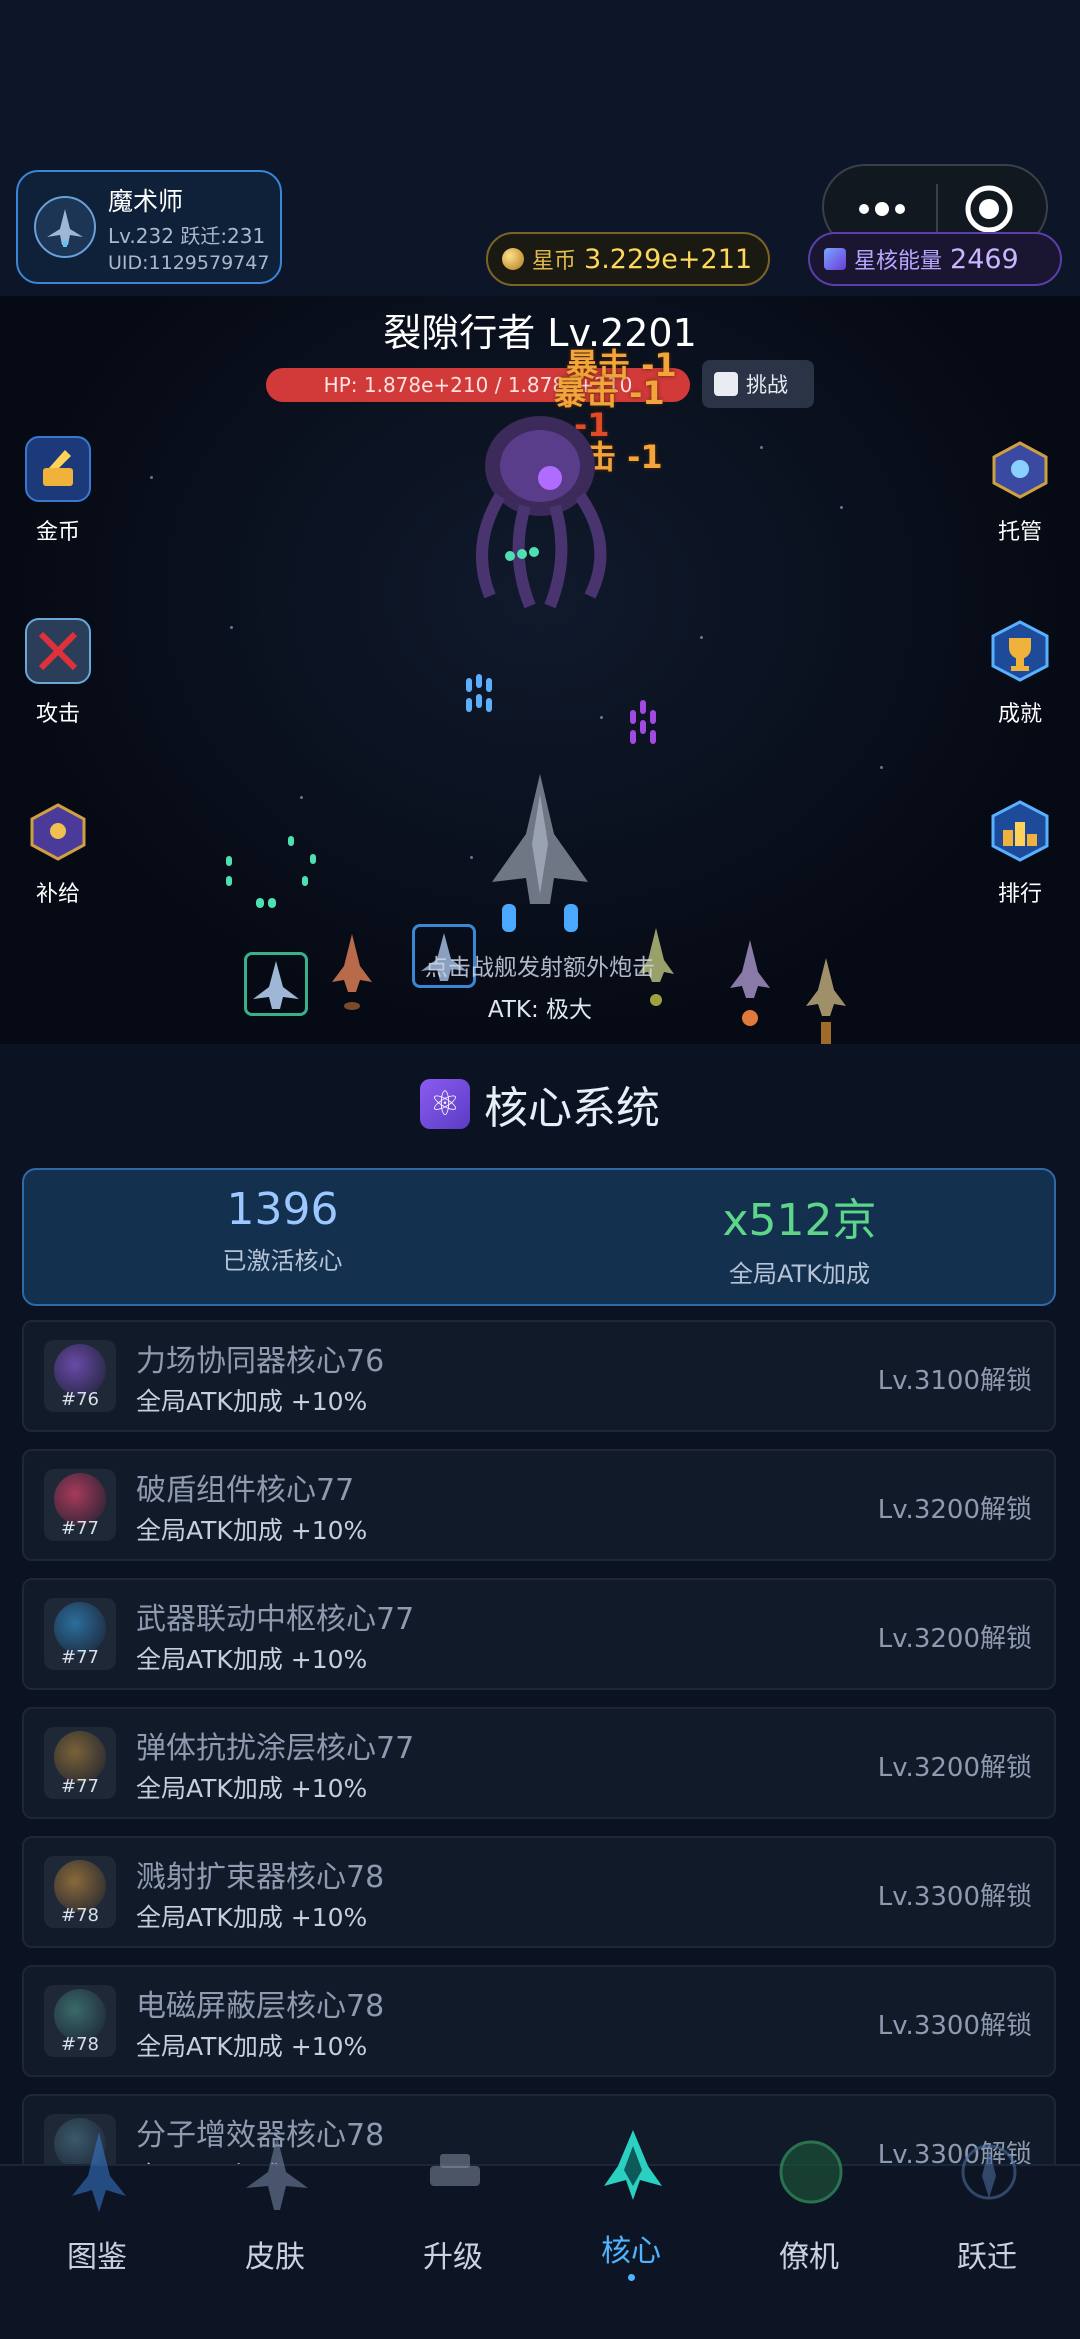 The width and height of the screenshot is (1080, 2339). I want to click on codex-icon, so click(99, 2172).